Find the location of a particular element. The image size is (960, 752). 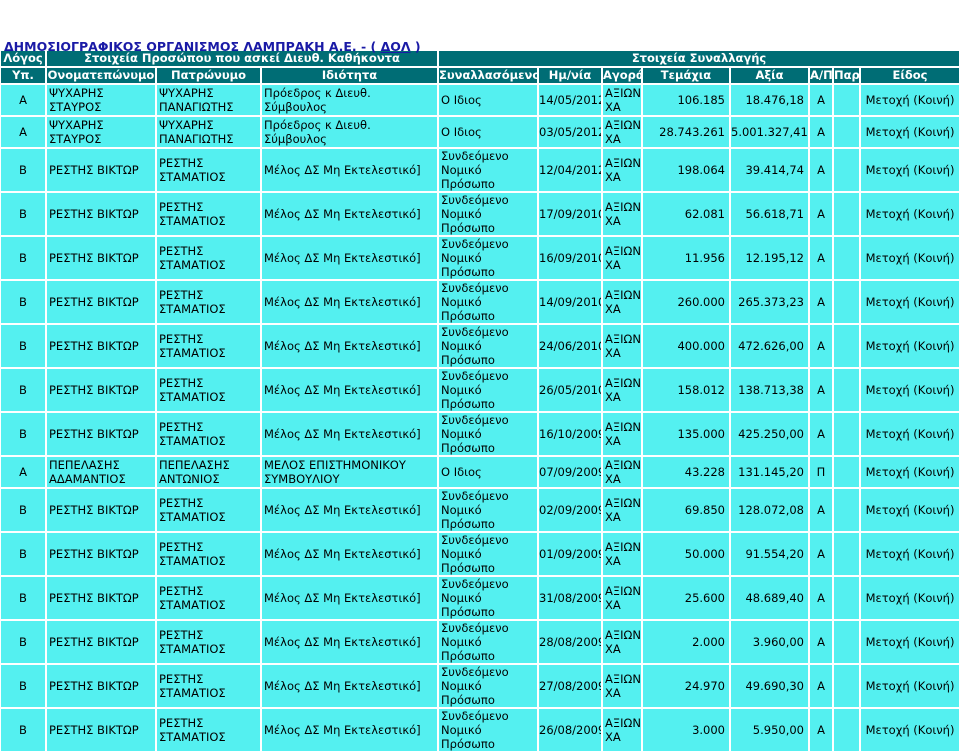

header-col-type: Είδος is located at coordinates (910, 75).